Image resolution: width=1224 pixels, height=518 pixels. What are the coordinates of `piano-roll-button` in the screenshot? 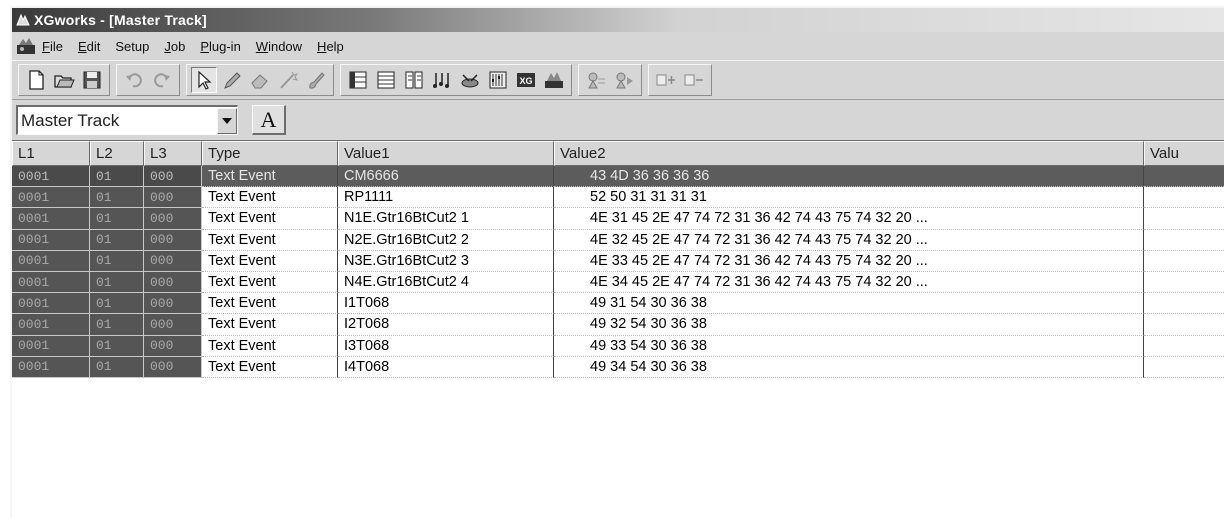 It's located at (386, 80).